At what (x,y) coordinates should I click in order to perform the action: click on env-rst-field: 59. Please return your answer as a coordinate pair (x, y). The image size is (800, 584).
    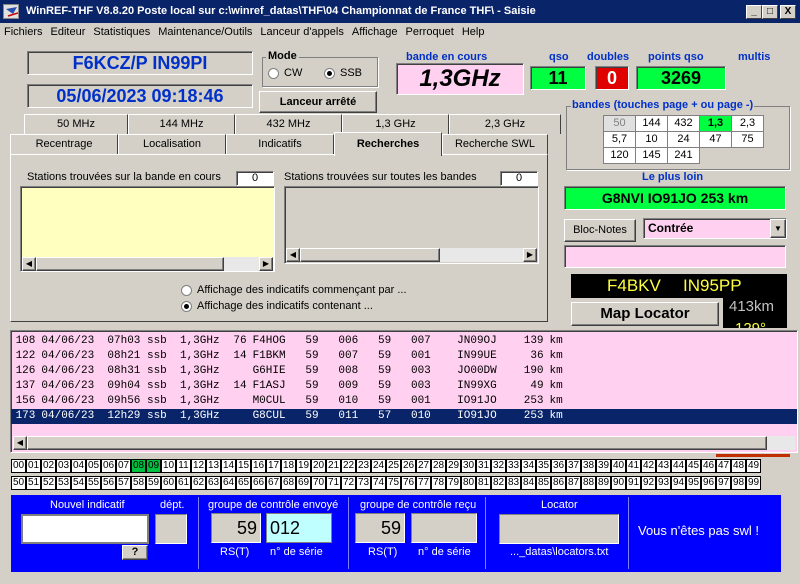
    Looking at the image, I should click on (236, 528).